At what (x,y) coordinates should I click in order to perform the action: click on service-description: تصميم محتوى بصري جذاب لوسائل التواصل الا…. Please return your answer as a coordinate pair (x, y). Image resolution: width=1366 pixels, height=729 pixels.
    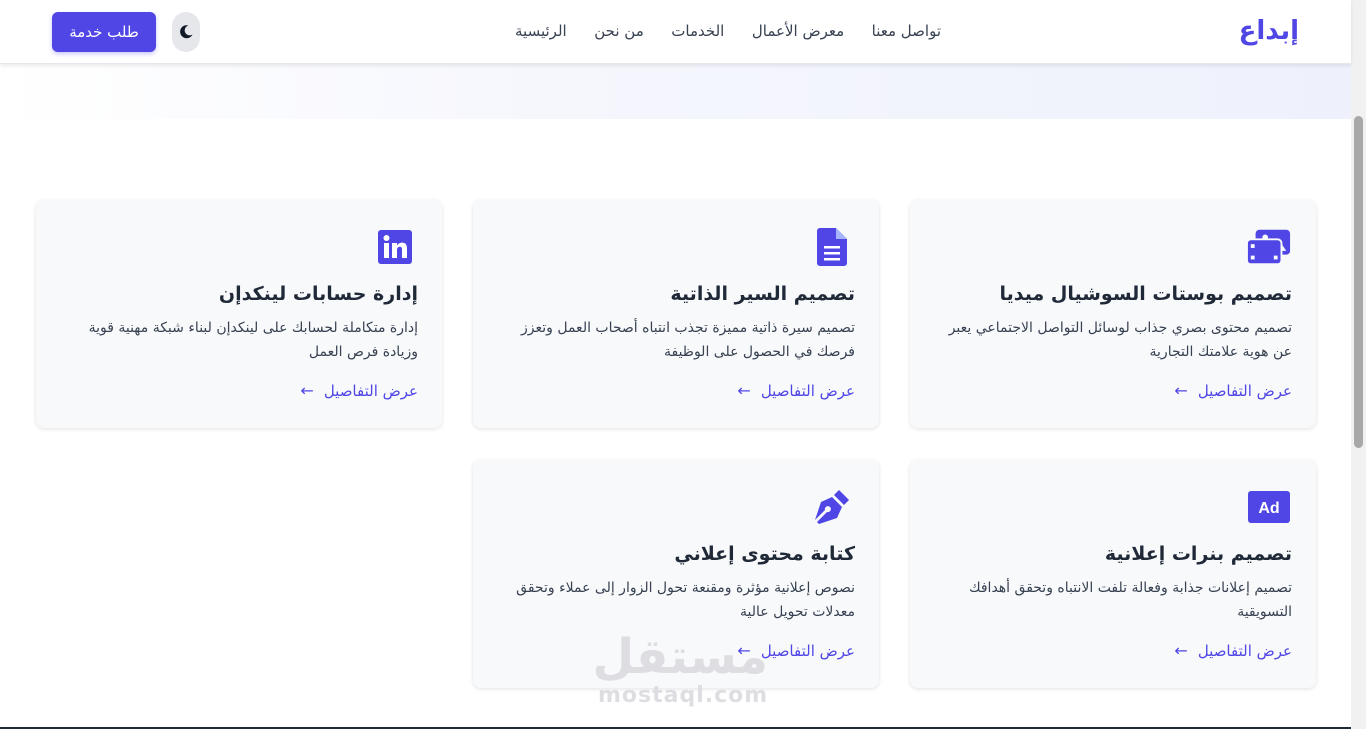
    Looking at the image, I should click on (1120, 340).